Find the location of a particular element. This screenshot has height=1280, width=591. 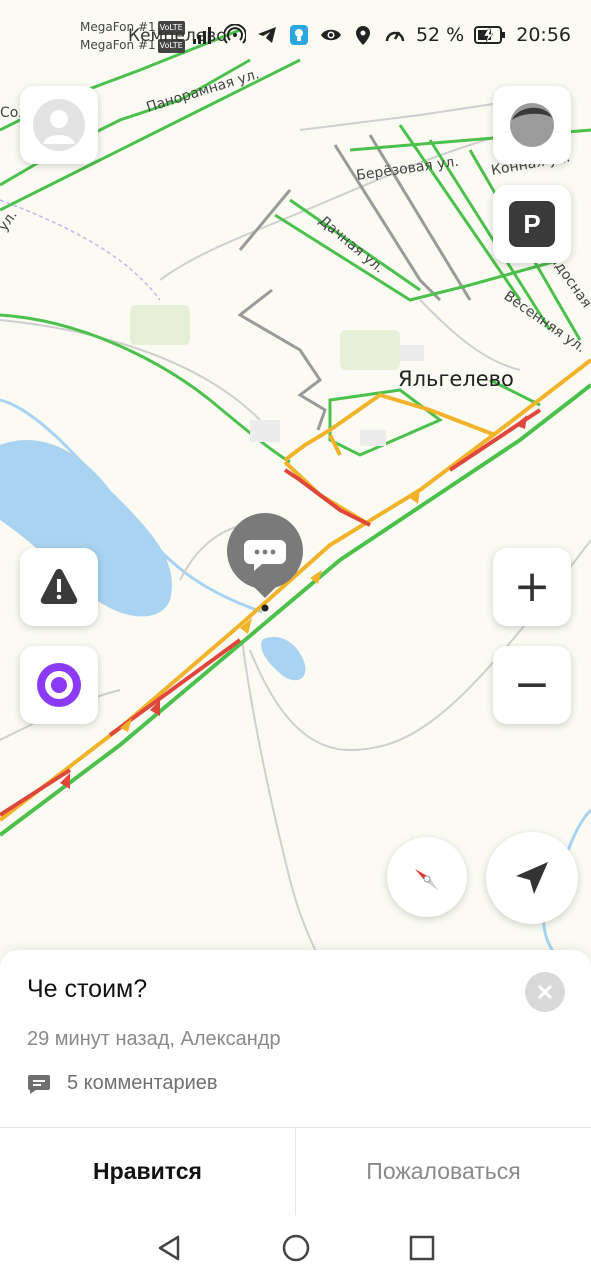

event-meta: 29 минут назад, Александр is located at coordinates (154, 1039).